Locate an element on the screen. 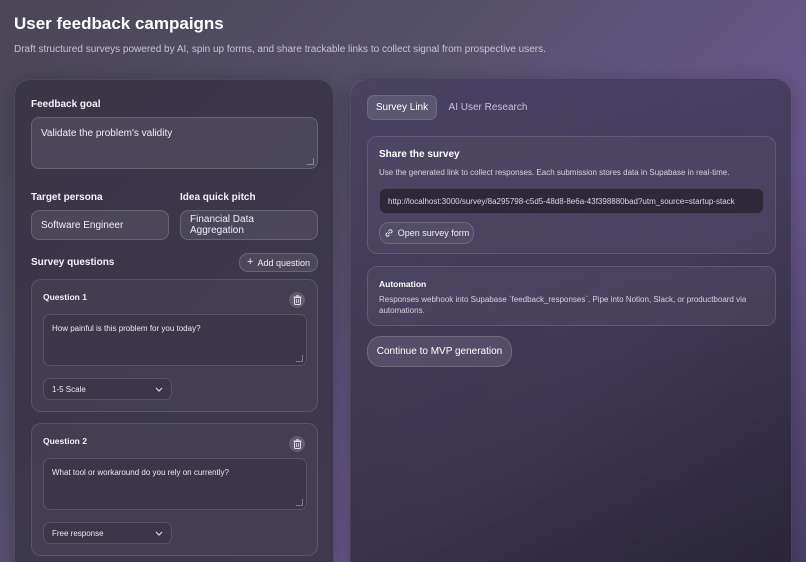 The image size is (806, 562). persona-input: Software Engineer is located at coordinates (100, 225).